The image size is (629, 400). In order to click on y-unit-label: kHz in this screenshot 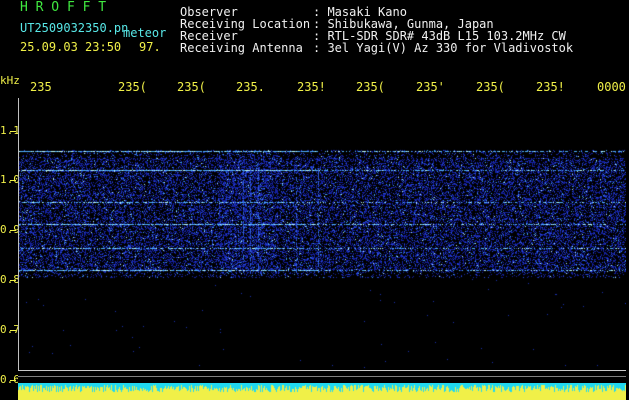, I will do `click(10, 80)`.